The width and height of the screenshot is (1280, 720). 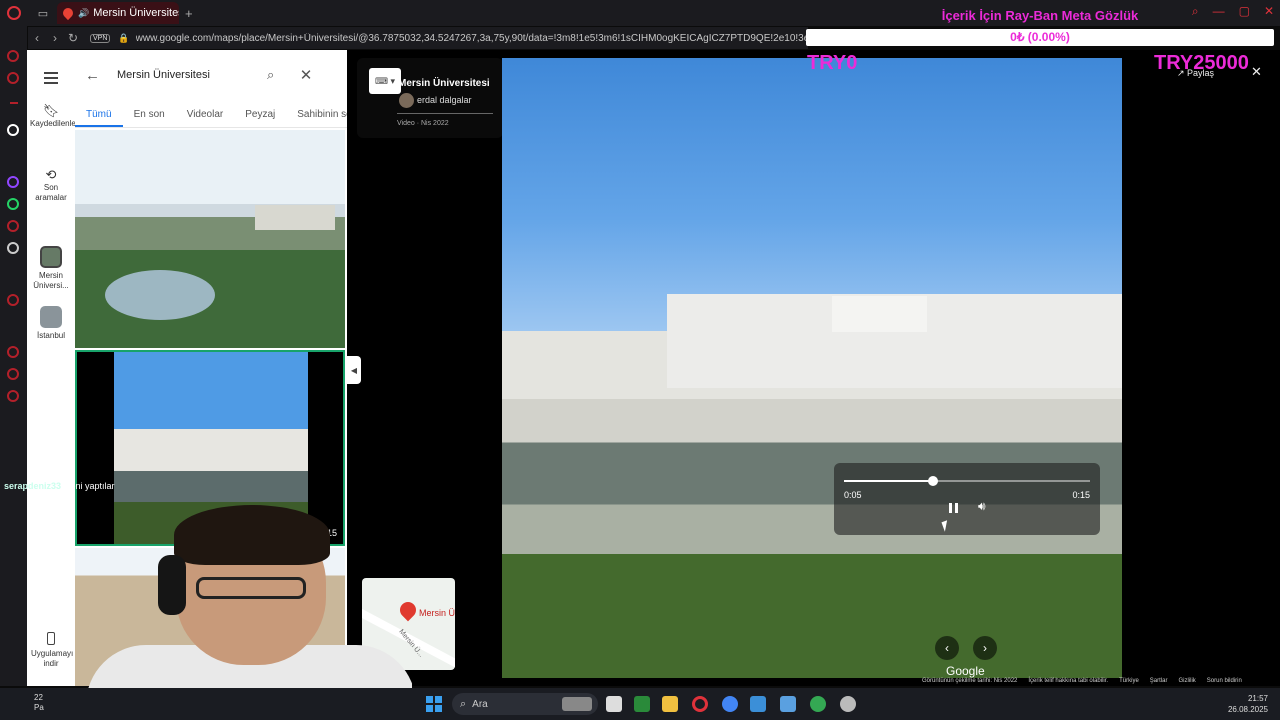 I want to click on tab-menu-icon: ▭, so click(x=43, y=13).